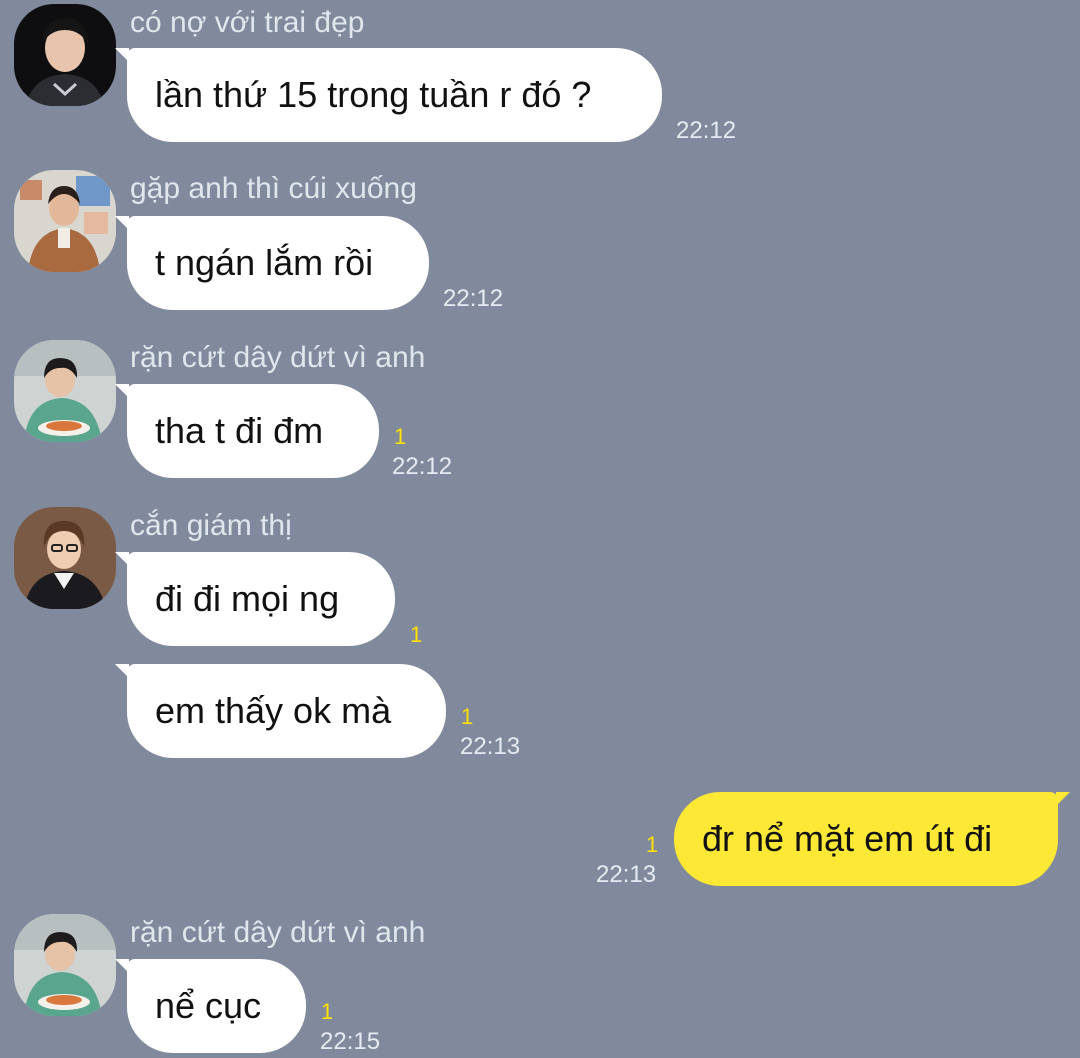 This screenshot has width=1080, height=1058. I want to click on message-bubble: tha t đi đm, so click(247, 431).